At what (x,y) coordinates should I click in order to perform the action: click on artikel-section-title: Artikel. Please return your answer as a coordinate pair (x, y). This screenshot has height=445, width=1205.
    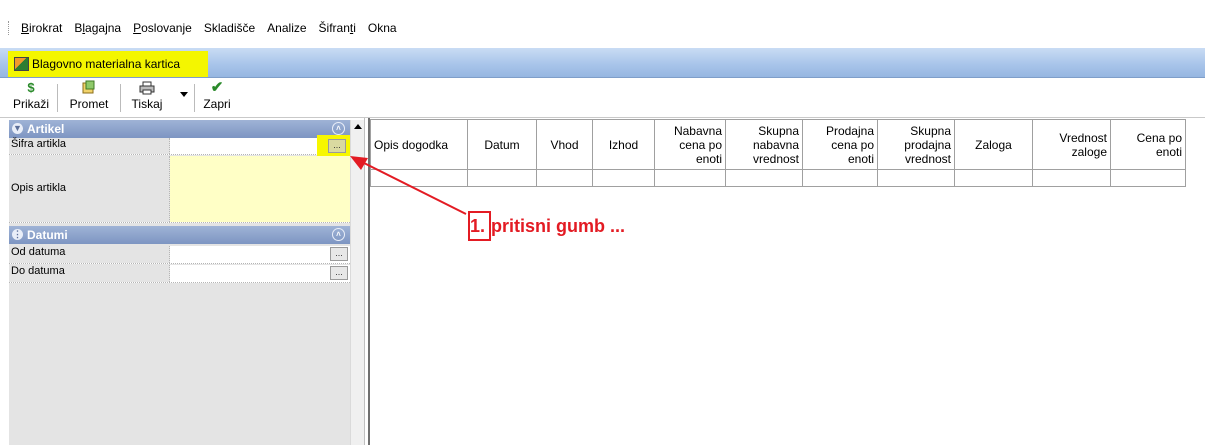
    Looking at the image, I should click on (46, 129).